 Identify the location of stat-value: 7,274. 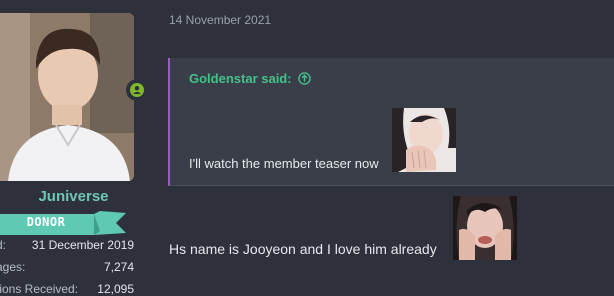
(118, 267).